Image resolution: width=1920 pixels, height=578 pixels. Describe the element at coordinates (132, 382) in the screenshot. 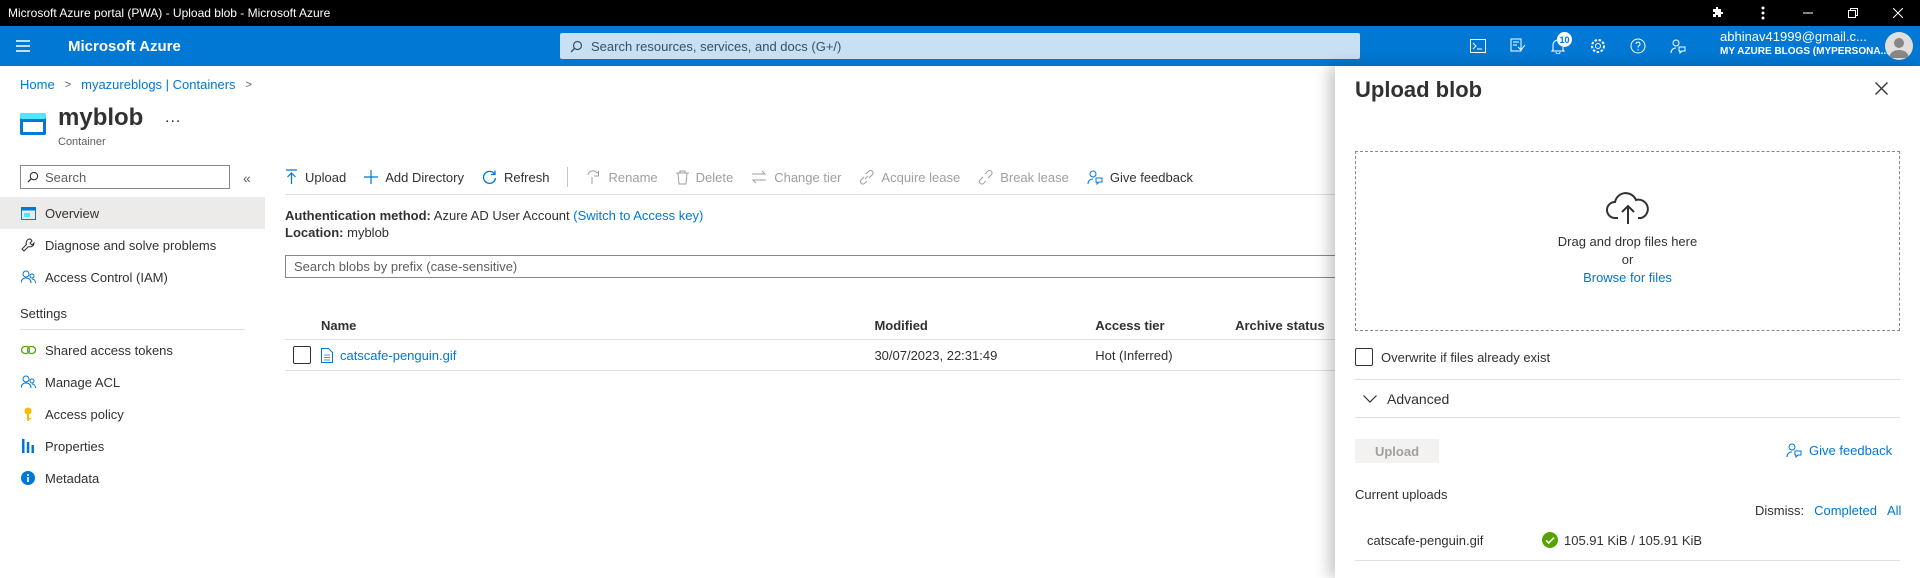

I see `nav-item-manage-acl: Manage ACL` at that location.